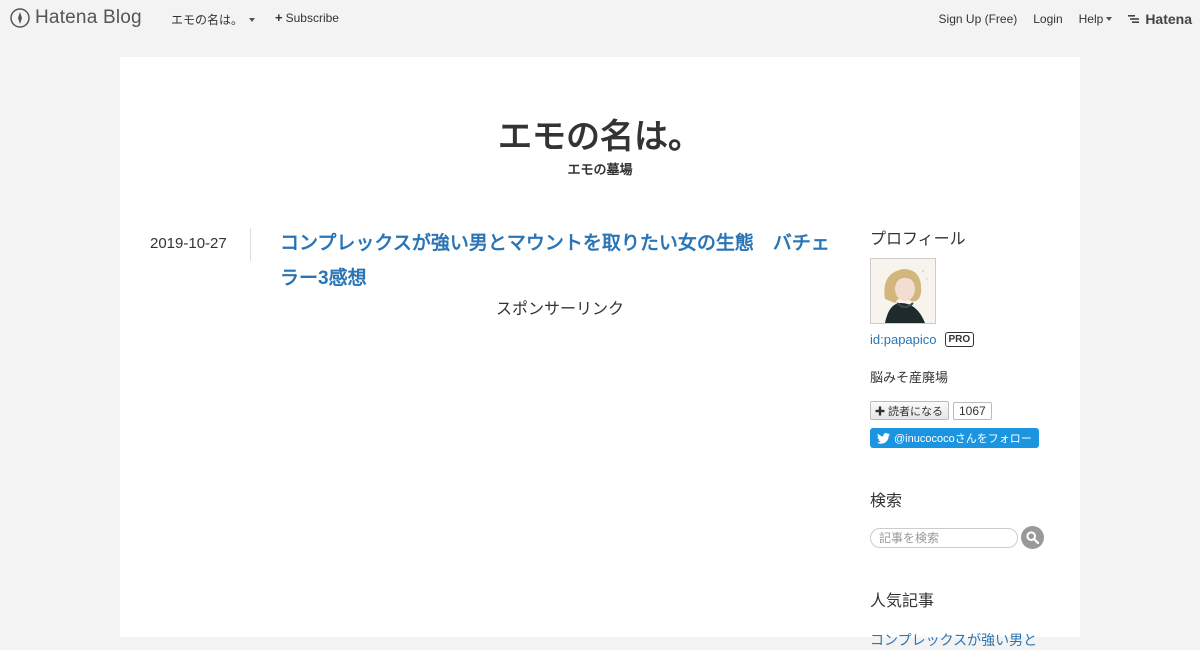 Image resolution: width=1200 pixels, height=650 pixels. I want to click on plus-icon, so click(880, 410).